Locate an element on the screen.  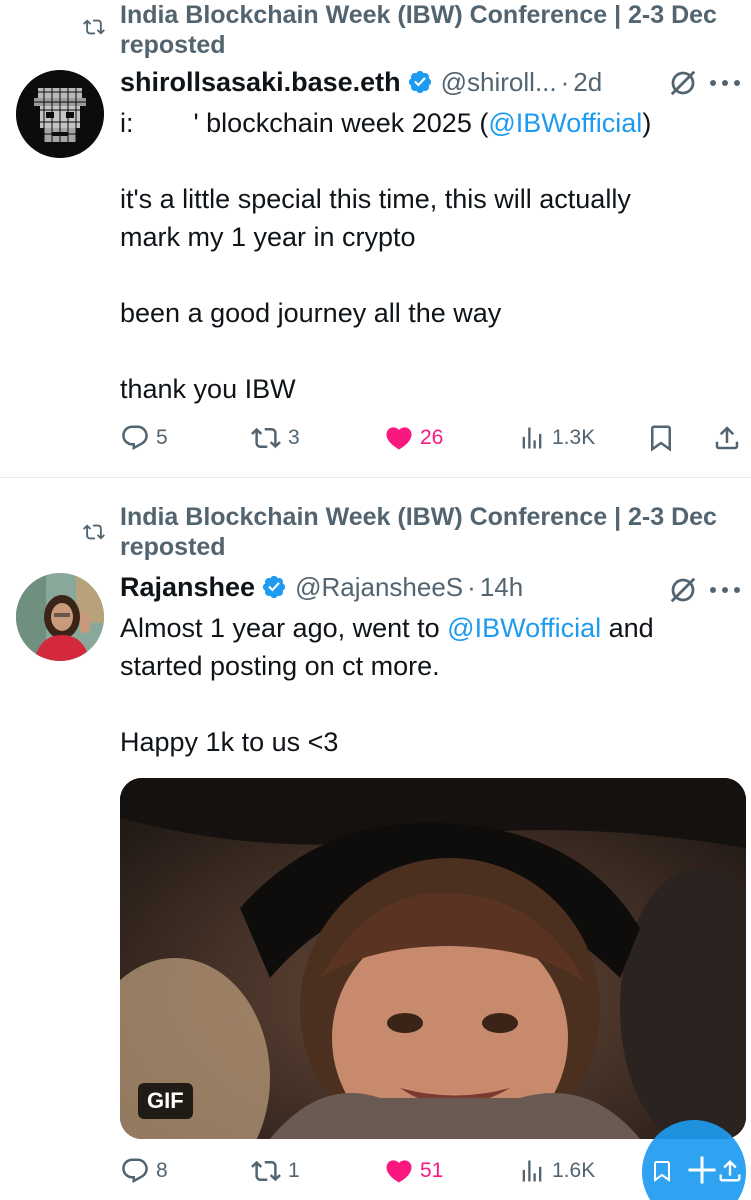
like-button: 51 is located at coordinates (413, 1171).